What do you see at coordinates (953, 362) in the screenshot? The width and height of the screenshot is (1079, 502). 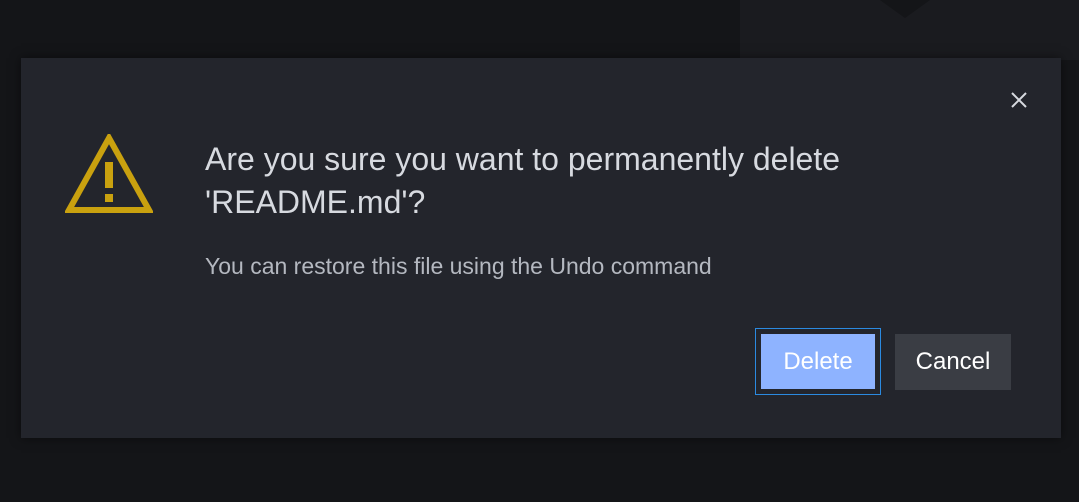 I see `cancel-button: Cancel` at bounding box center [953, 362].